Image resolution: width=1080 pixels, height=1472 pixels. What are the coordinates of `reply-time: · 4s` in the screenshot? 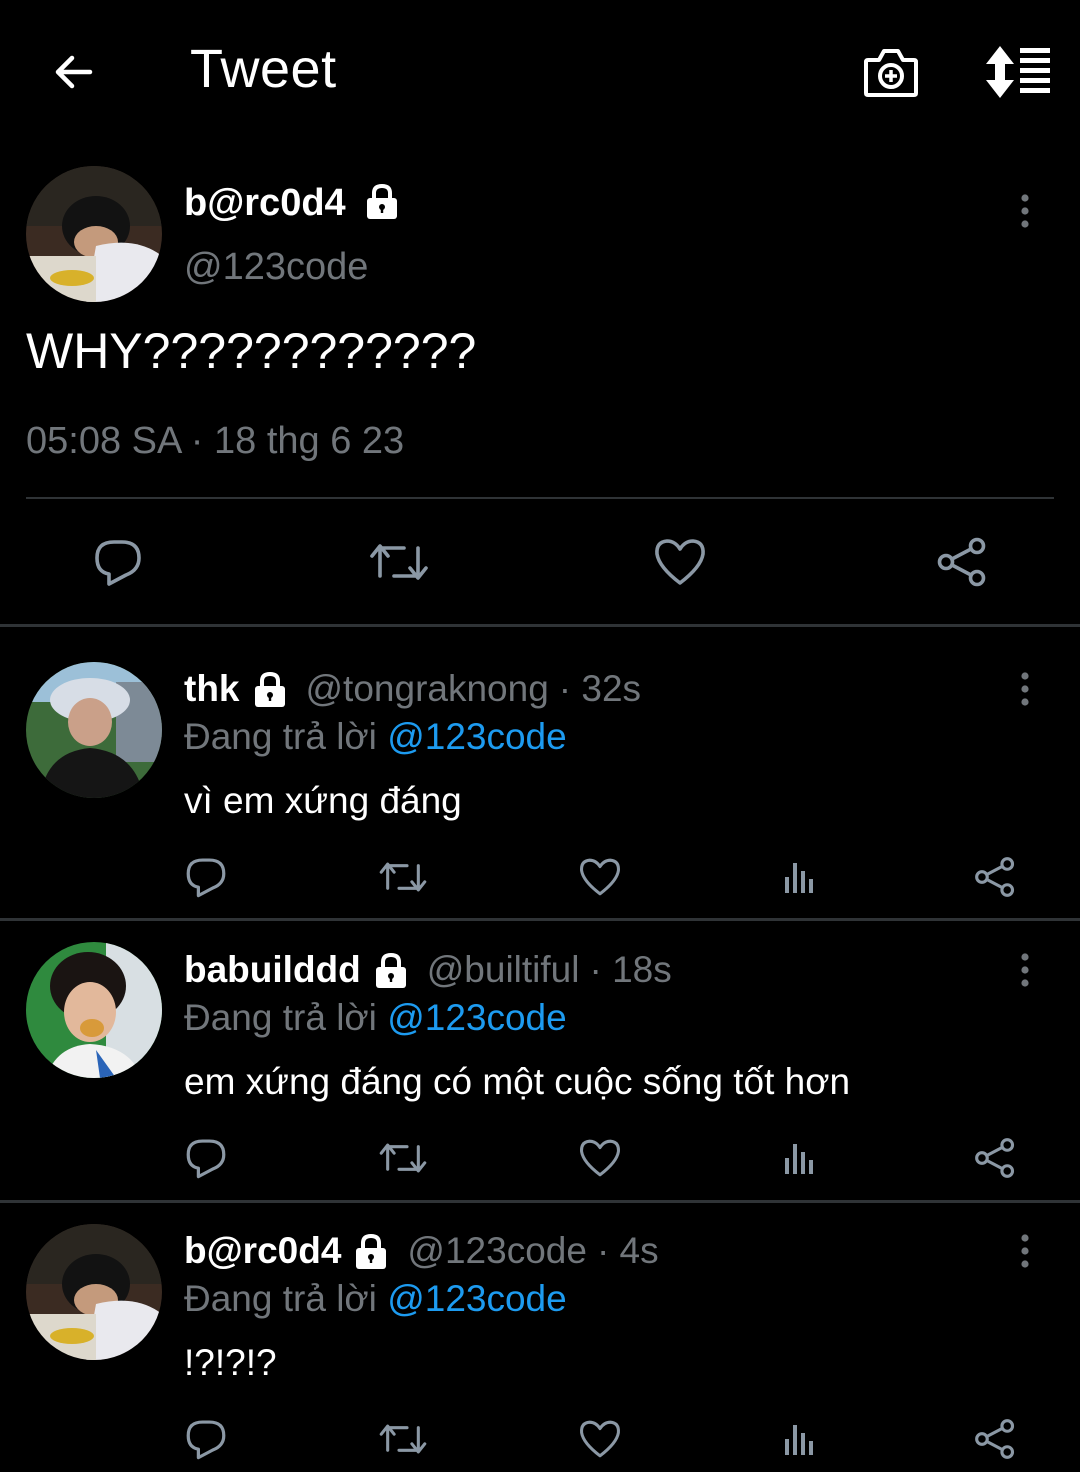 It's located at (627, 1250).